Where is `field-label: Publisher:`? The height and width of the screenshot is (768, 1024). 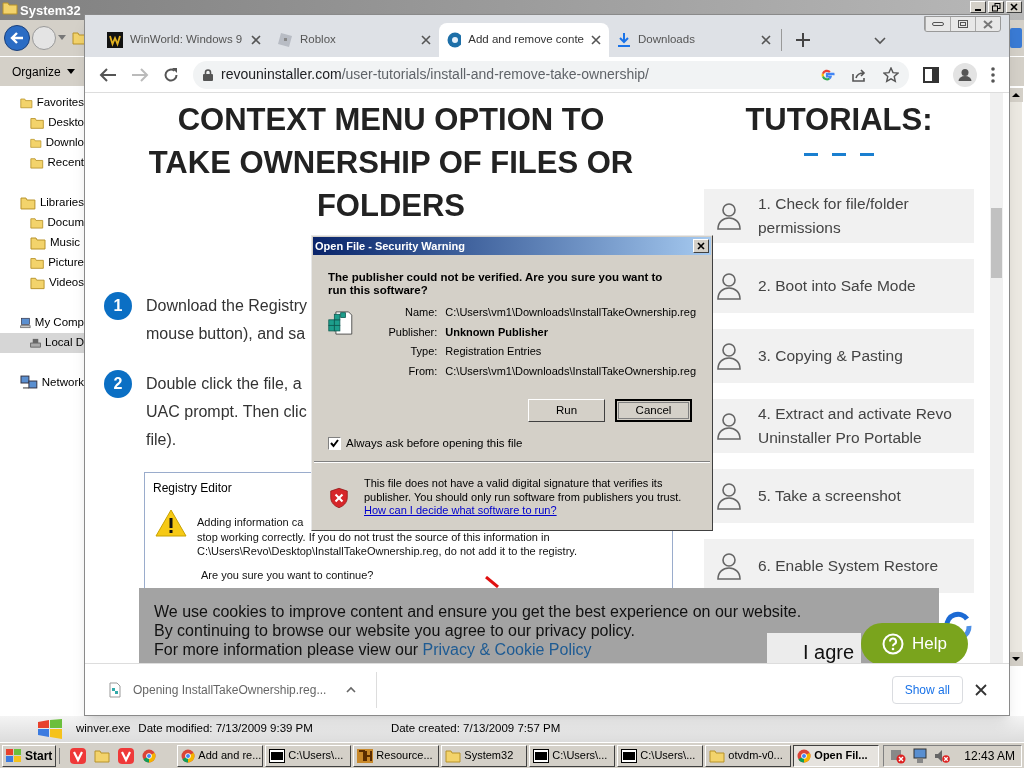 field-label: Publisher: is located at coordinates (412, 332).